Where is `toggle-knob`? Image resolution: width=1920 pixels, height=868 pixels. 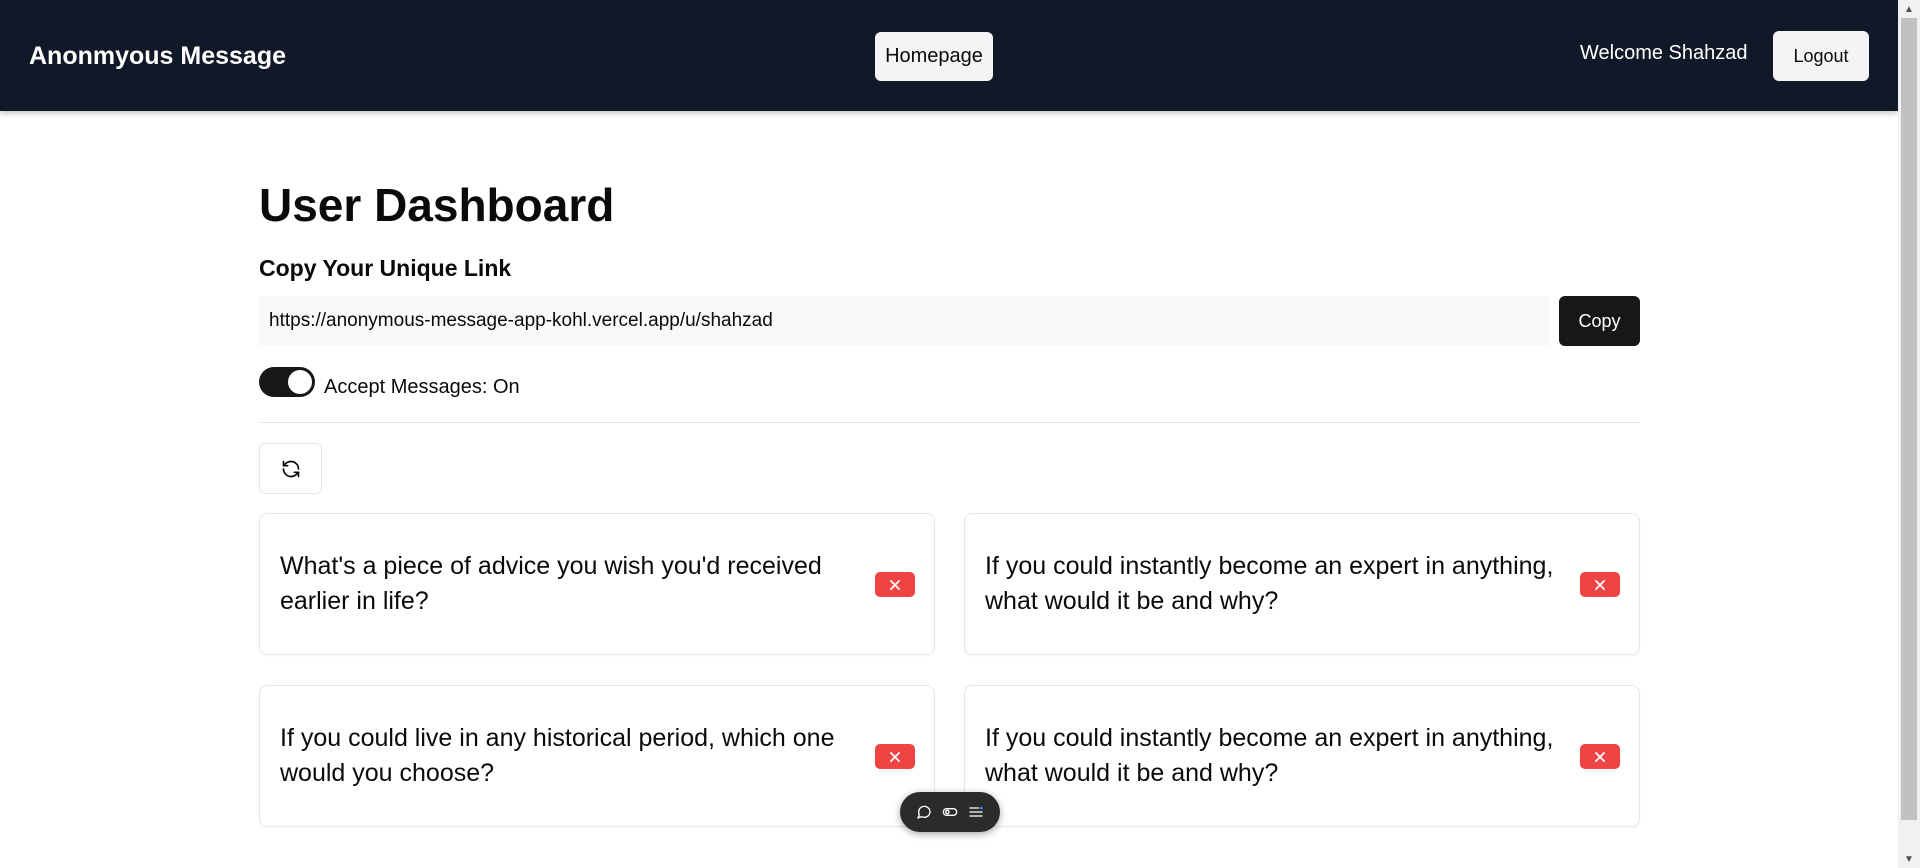
toggle-knob is located at coordinates (300, 382).